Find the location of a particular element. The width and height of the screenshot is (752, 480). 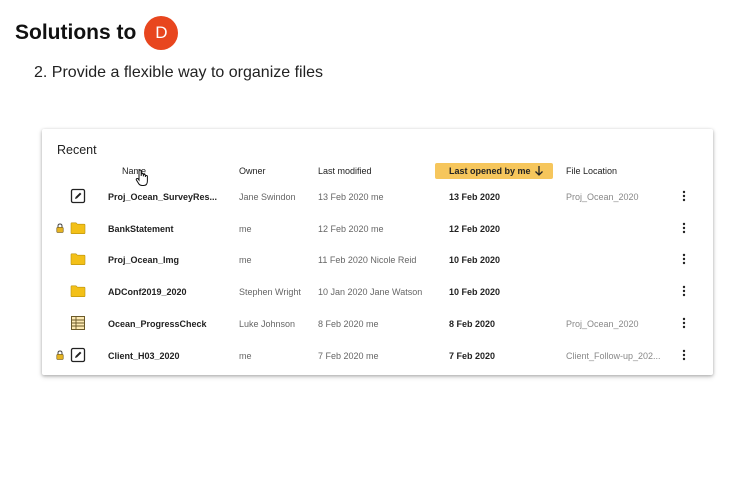

file-last-modified: 7 Feb 2020 me is located at coordinates (348, 355).